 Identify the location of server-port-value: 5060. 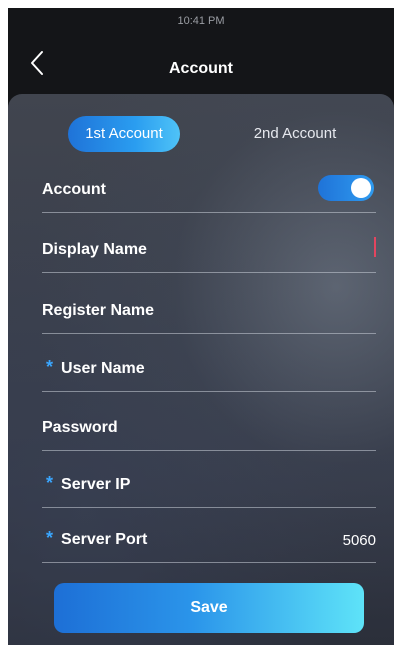
(359, 540).